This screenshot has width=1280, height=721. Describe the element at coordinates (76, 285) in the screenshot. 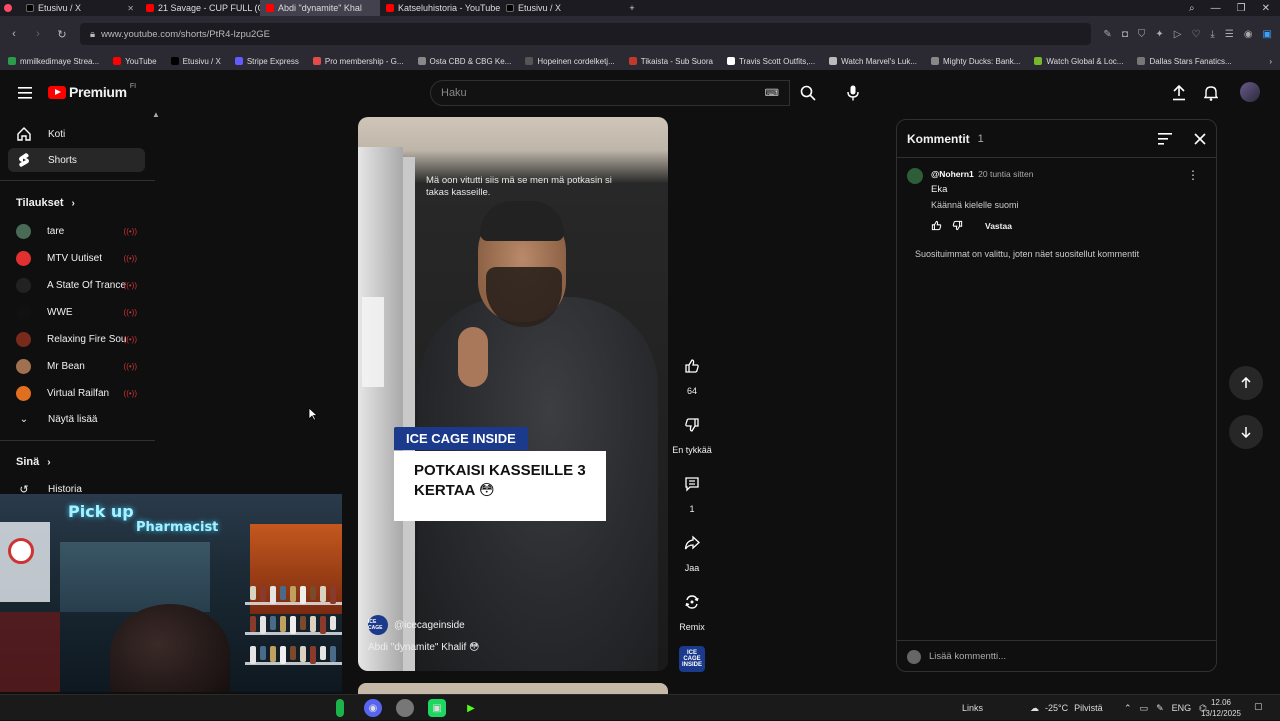

I see `sidebar-item-channel: A State Of Trance ((•))` at that location.